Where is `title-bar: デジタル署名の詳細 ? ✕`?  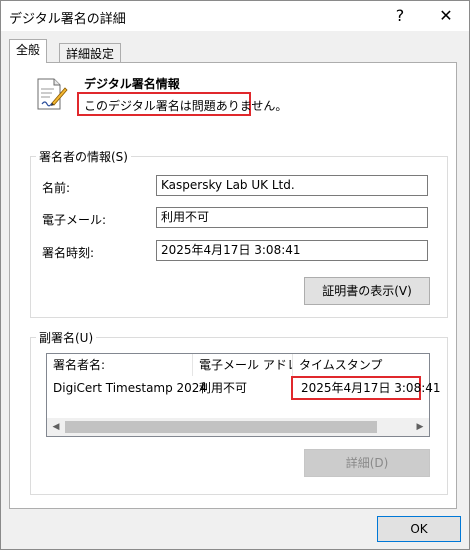 title-bar: デジタル署名の詳細 ? ✕ is located at coordinates (235, 16).